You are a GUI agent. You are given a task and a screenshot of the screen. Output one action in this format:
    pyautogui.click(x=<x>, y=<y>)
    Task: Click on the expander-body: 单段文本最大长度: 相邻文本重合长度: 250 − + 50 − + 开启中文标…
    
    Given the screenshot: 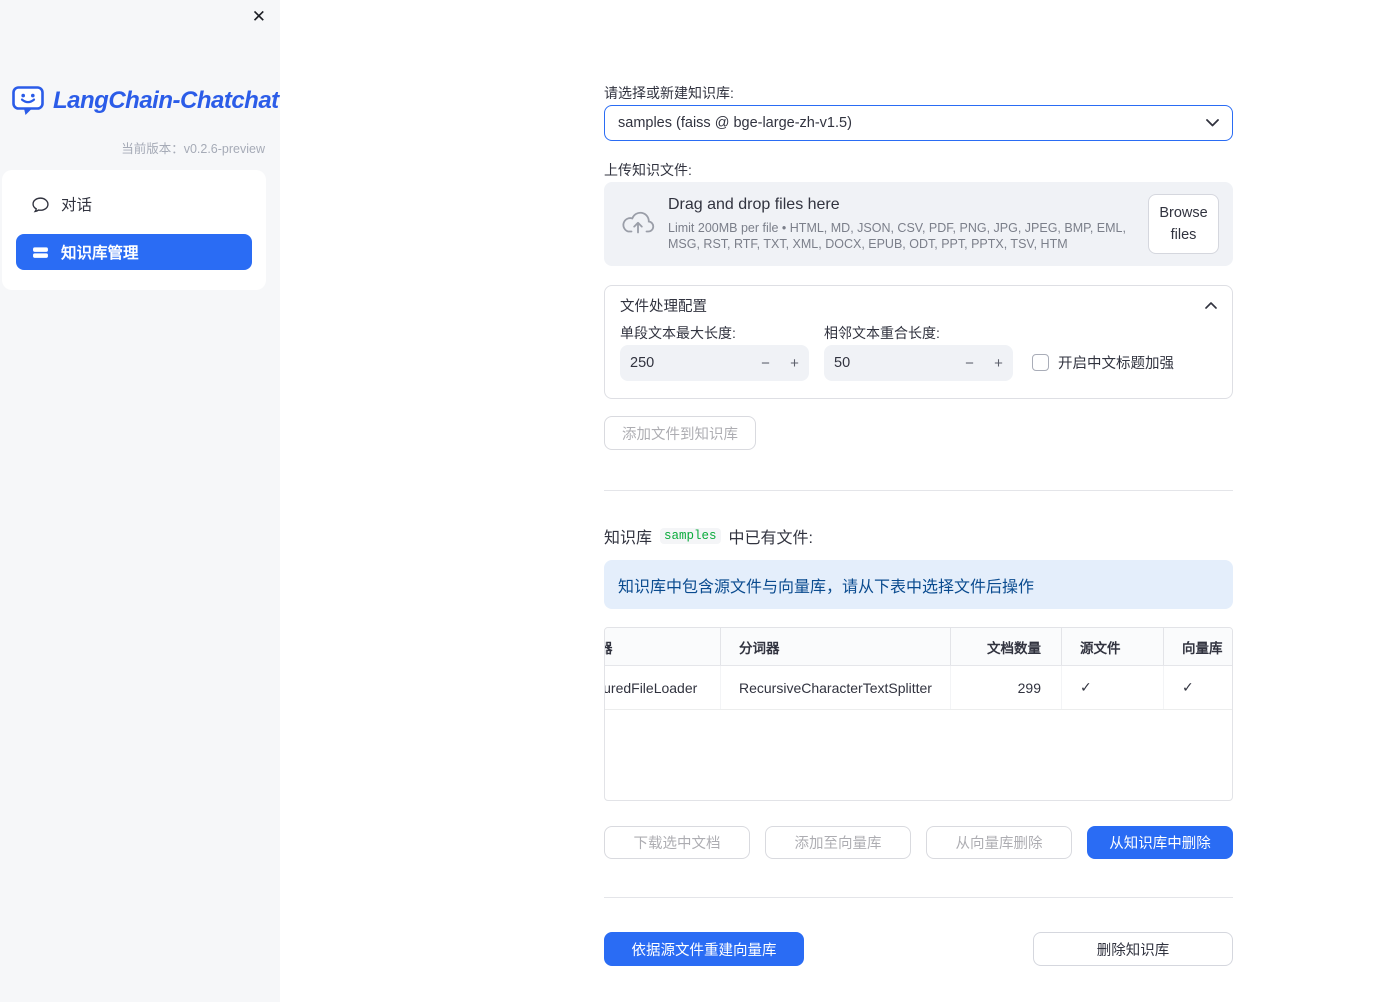 What is the action you would take?
    pyautogui.click(x=918, y=362)
    